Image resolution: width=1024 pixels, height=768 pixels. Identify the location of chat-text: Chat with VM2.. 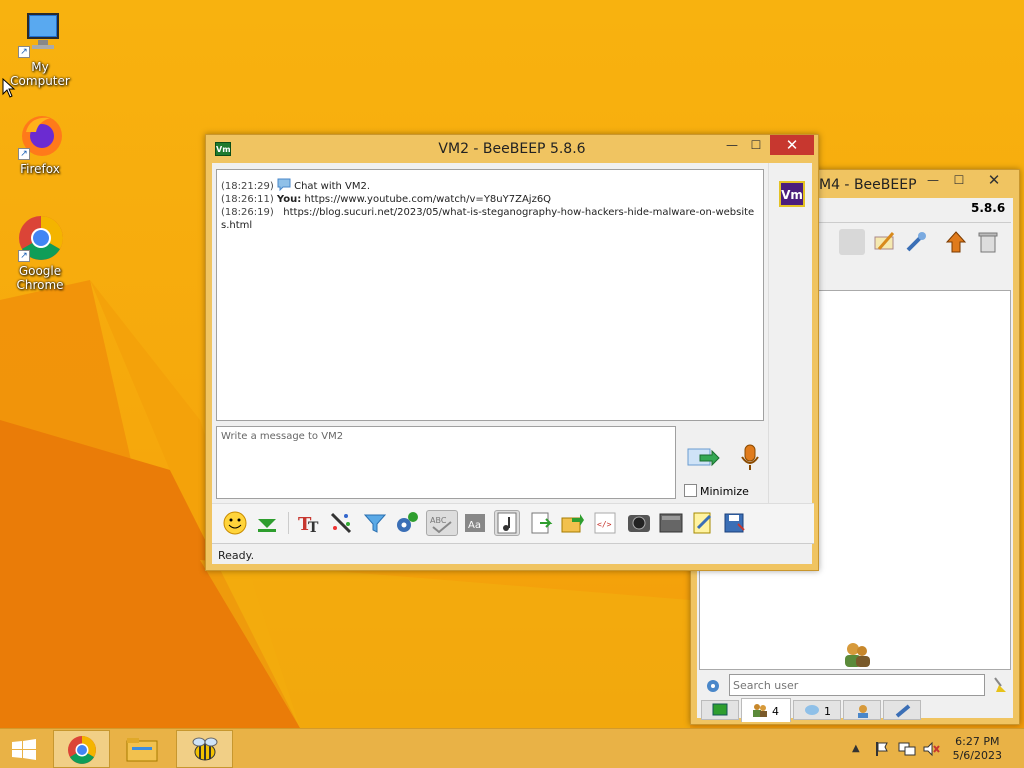
(332, 186).